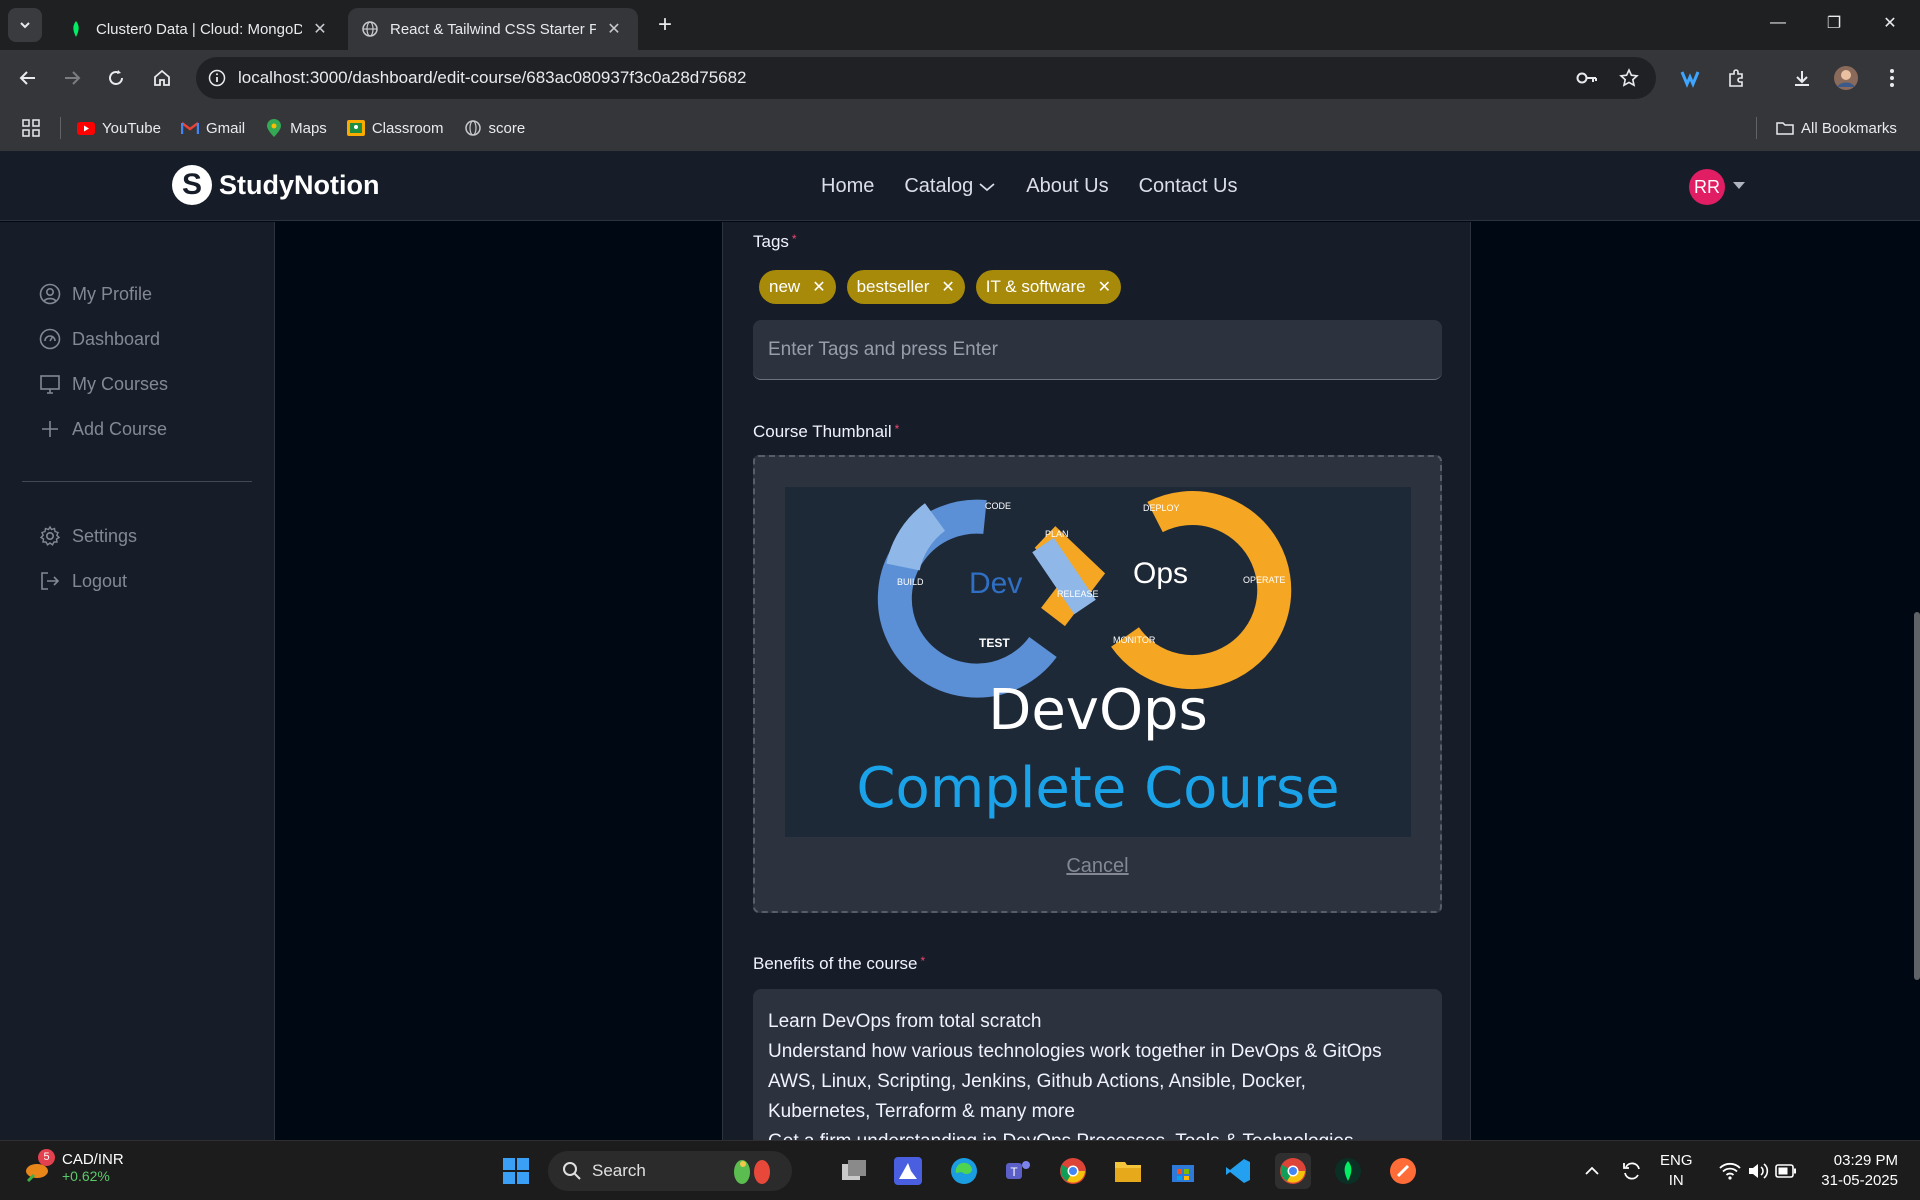 The height and width of the screenshot is (1200, 1920). Describe the element at coordinates (189, 128) in the screenshot. I see `gmail-icon` at that location.